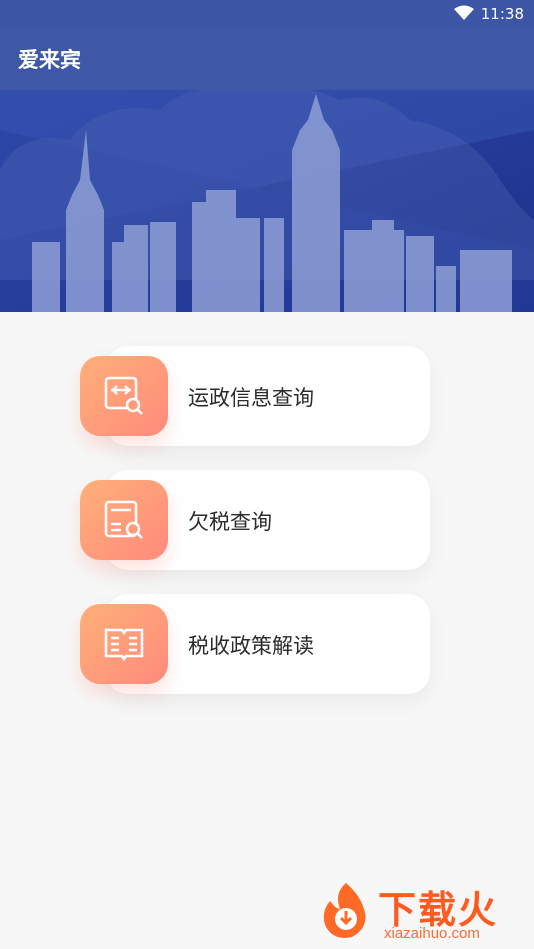 This screenshot has height=949, width=534. Describe the element at coordinates (124, 520) in the screenshot. I see `tax-owed-search-icon` at that location.